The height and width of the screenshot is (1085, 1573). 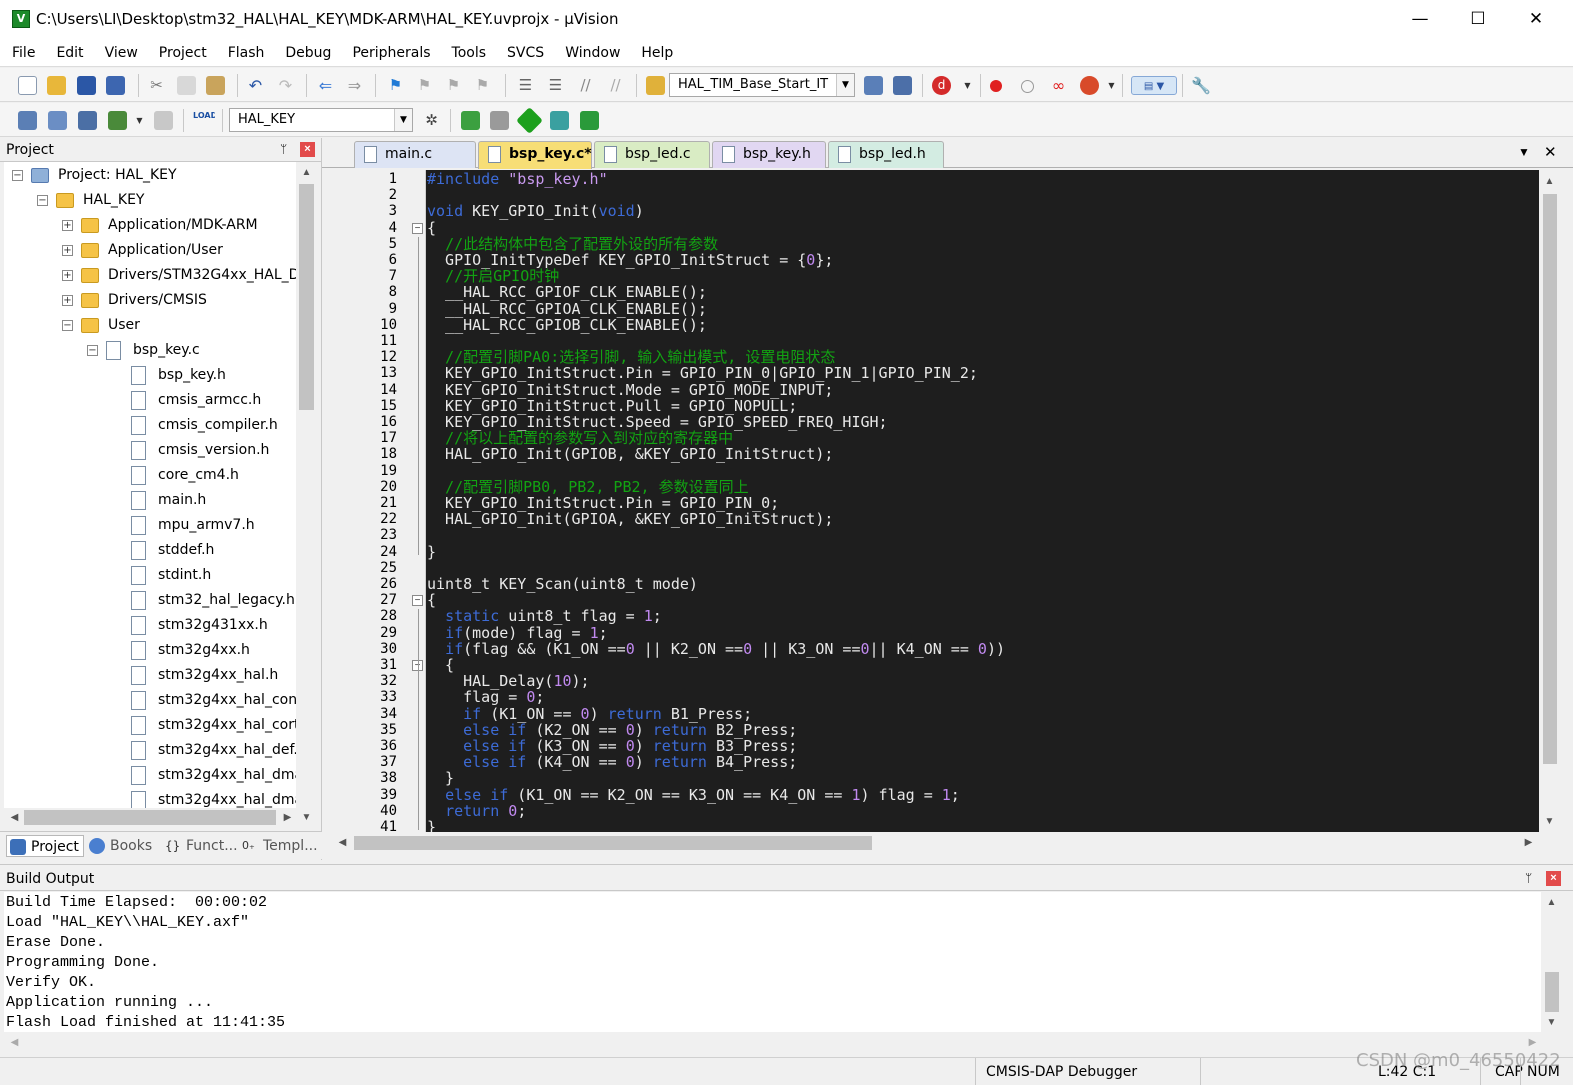 I want to click on tree-item: stdint.h, so click(x=150, y=576).